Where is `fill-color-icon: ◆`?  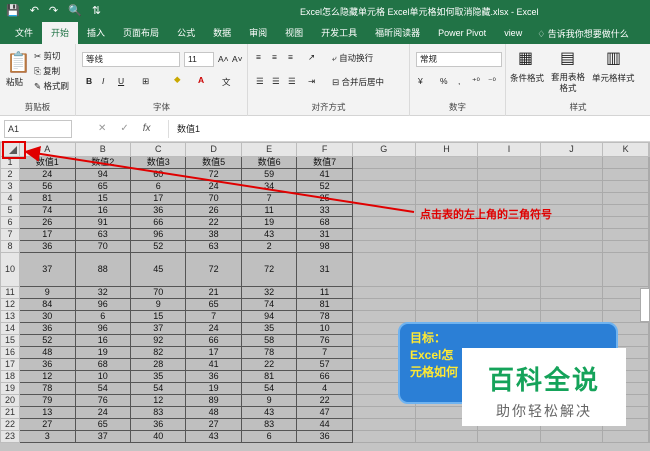 fill-color-icon: ◆ is located at coordinates (177, 79).